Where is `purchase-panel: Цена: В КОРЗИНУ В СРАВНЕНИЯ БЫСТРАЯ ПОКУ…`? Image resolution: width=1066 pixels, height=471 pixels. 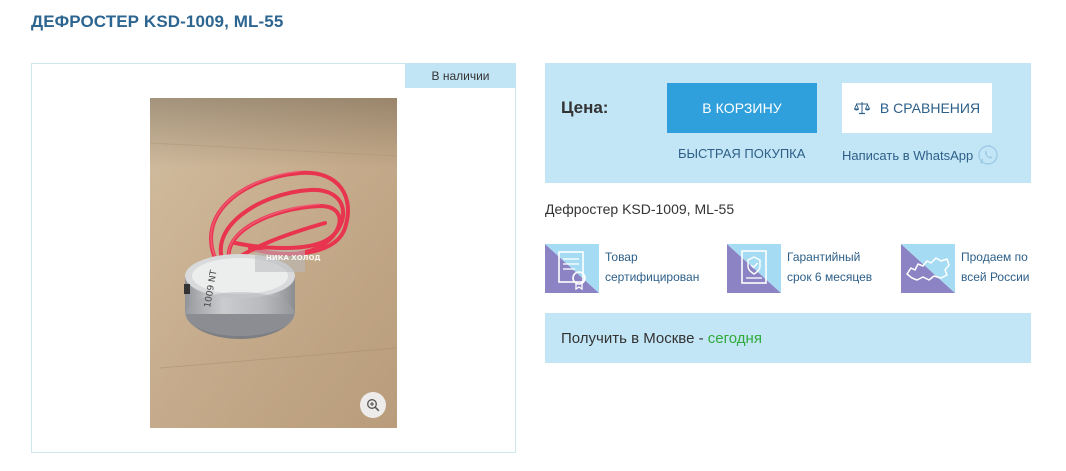
purchase-panel: Цена: В КОРЗИНУ В СРАВНЕНИЯ БЫСТРАЯ ПОКУ… is located at coordinates (788, 123).